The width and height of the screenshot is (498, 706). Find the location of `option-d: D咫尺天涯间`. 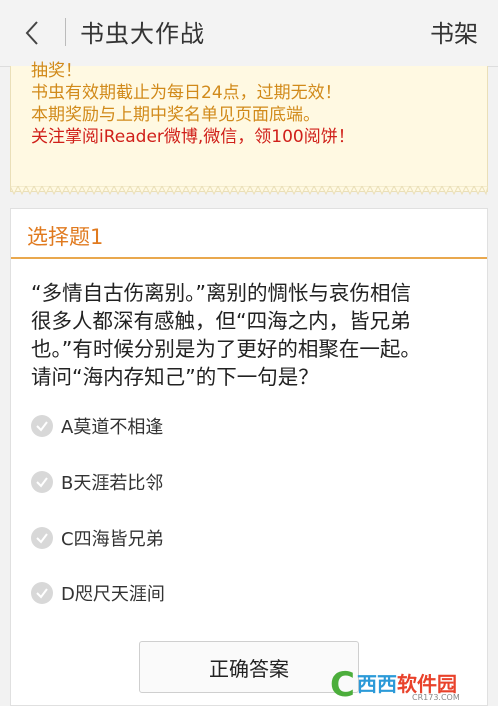

option-d: D咫尺天涯间 is located at coordinates (98, 593).